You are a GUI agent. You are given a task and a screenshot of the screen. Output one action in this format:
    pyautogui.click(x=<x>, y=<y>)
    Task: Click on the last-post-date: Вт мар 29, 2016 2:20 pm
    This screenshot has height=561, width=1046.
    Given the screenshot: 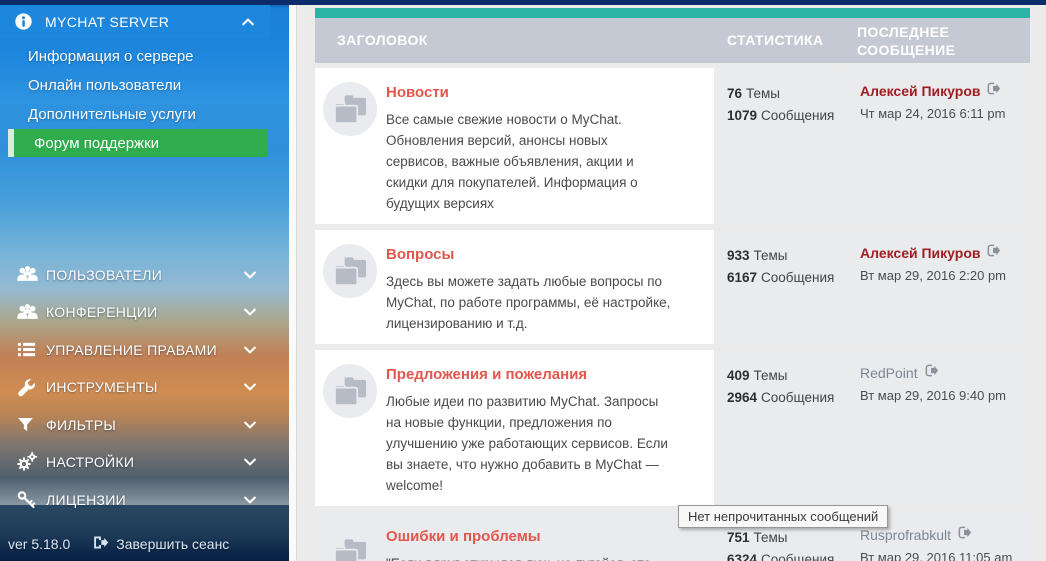 What is the action you would take?
    pyautogui.click(x=933, y=275)
    